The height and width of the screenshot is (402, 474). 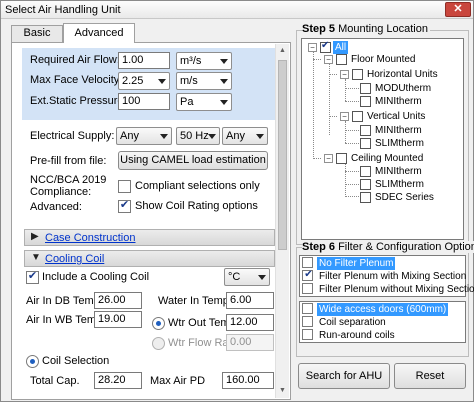 What do you see at coordinates (32, 361) in the screenshot?
I see `coil-selection-radio` at bounding box center [32, 361].